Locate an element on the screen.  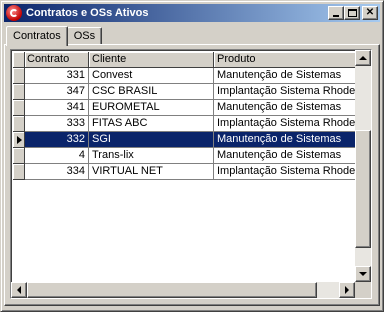
cell-cliente: SGI is located at coordinates (151, 140).